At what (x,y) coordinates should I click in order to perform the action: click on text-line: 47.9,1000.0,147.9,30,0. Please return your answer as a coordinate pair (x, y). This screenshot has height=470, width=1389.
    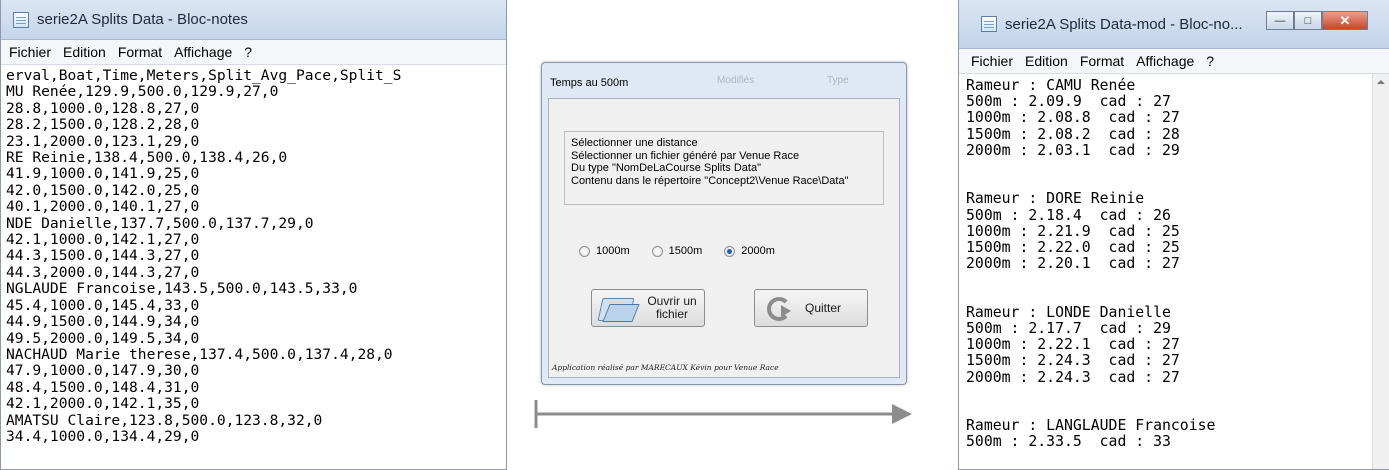
    Looking at the image, I should click on (103, 371).